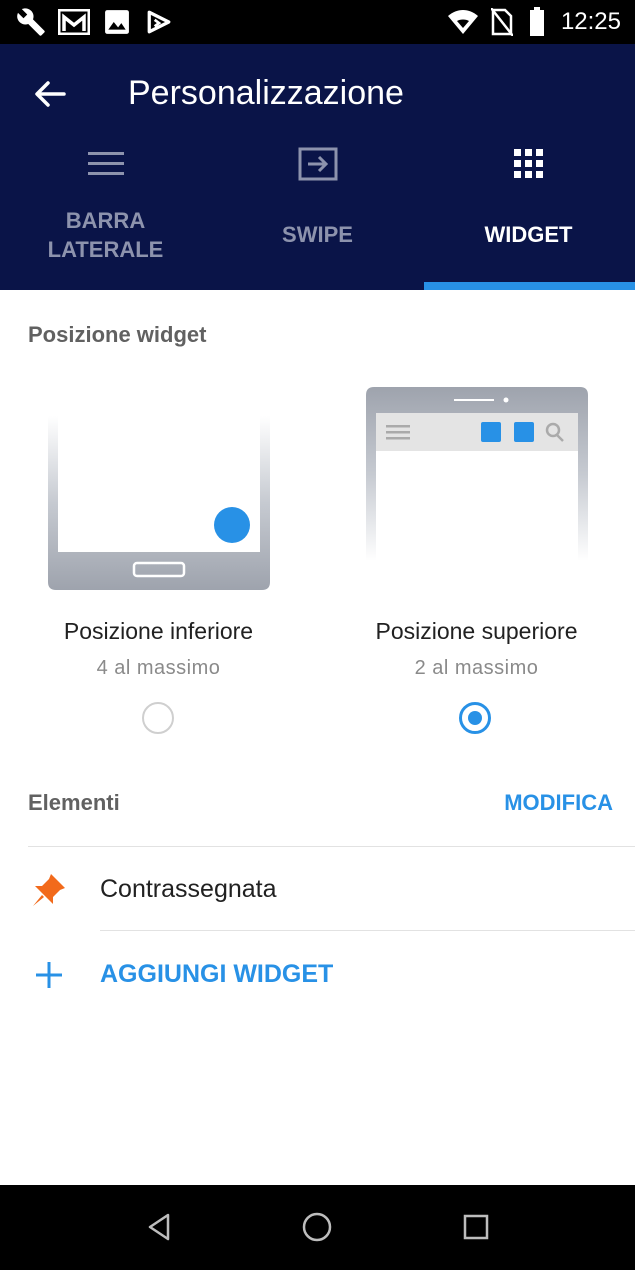 This screenshot has width=635, height=1270. I want to click on add-widget-button: AGGIUNGI WIDGET, so click(317, 974).